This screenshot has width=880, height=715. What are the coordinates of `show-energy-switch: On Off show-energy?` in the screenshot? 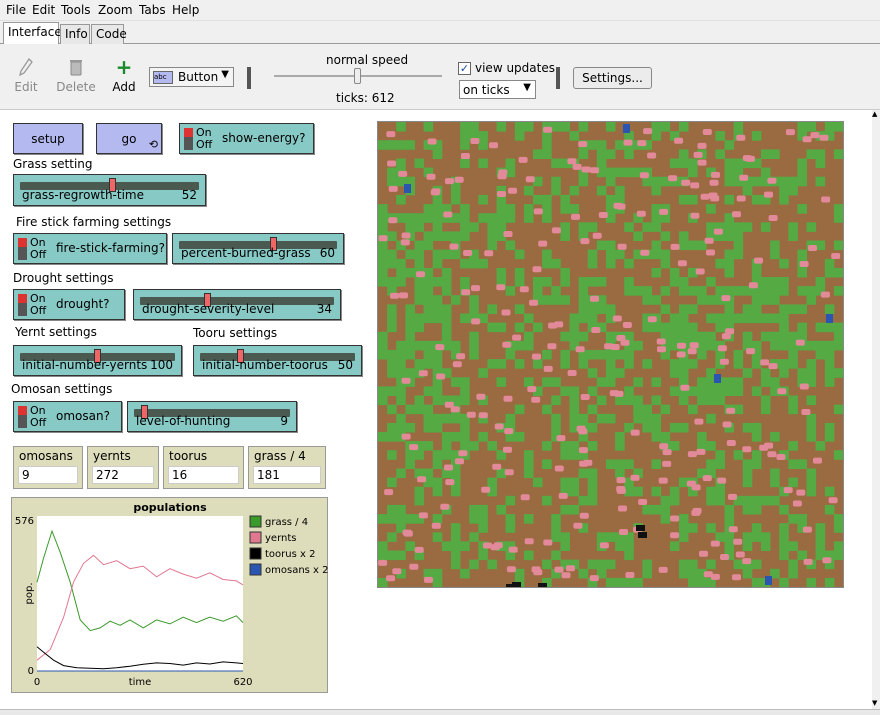 It's located at (246, 138).